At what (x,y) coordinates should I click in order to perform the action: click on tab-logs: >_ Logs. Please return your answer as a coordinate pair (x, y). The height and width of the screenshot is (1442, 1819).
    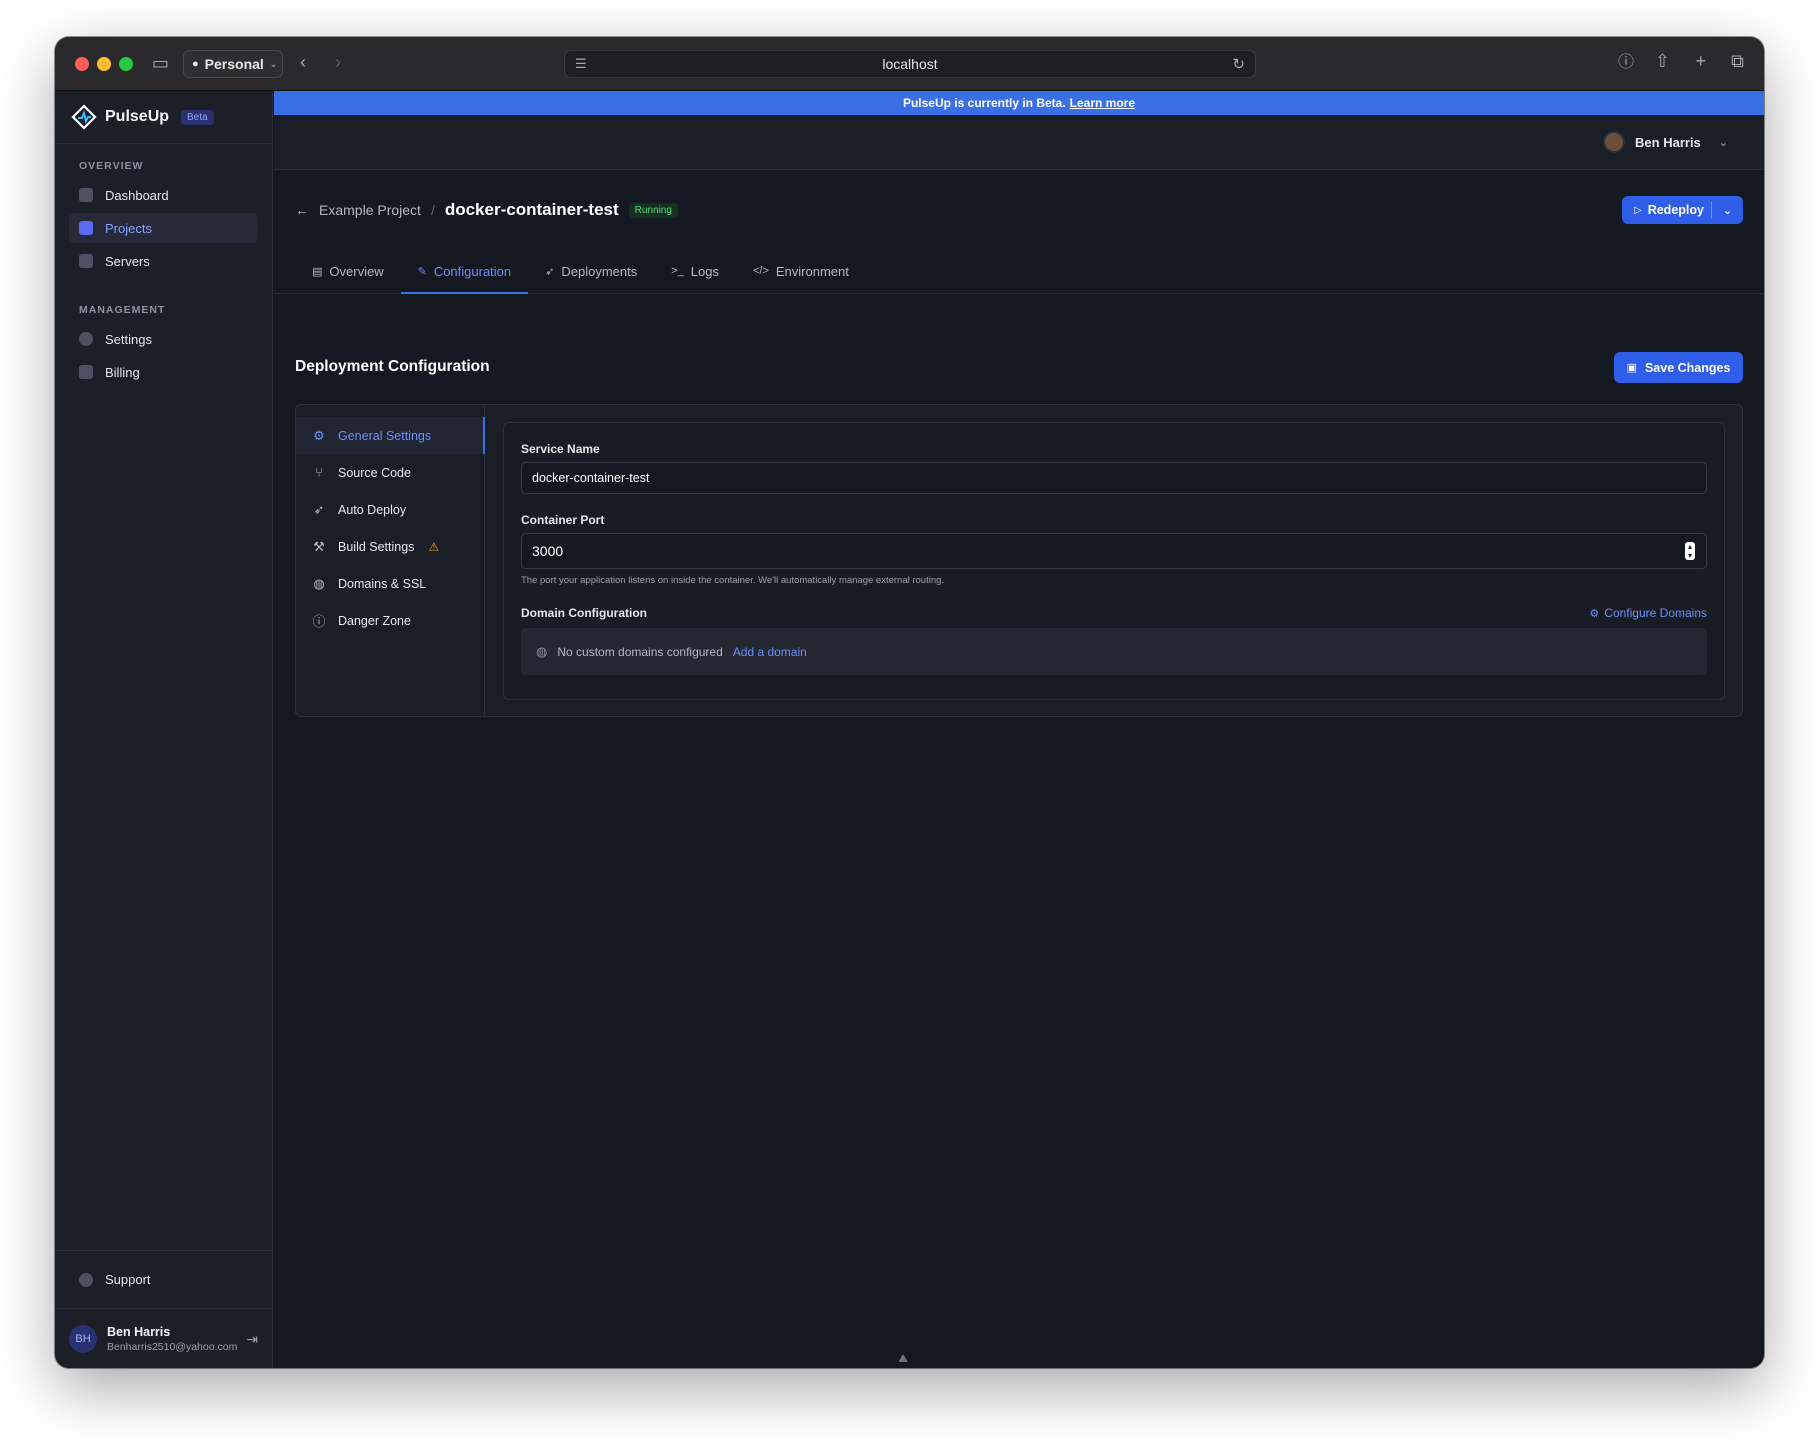
    Looking at the image, I should click on (695, 272).